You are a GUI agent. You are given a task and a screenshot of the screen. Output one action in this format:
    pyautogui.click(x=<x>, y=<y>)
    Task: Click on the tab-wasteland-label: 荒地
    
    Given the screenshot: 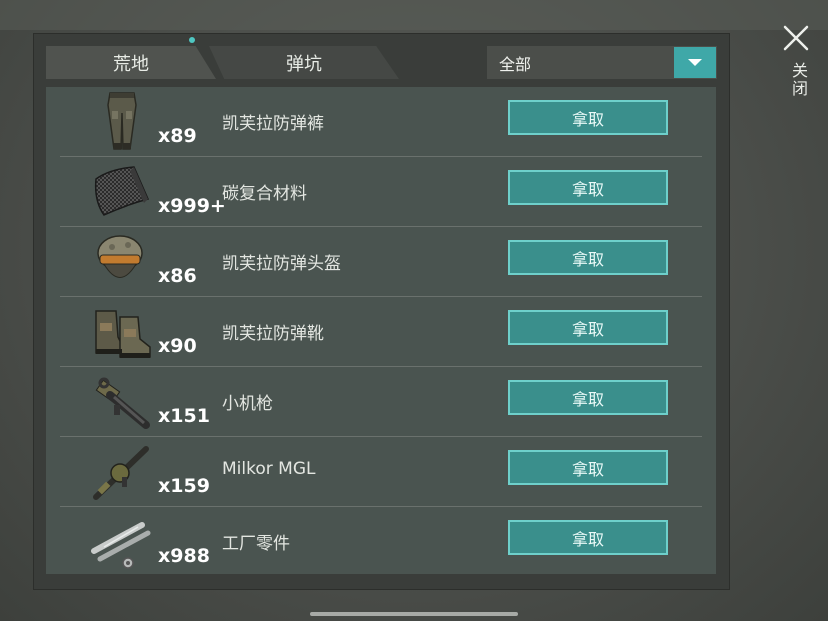 What is the action you would take?
    pyautogui.click(x=131, y=64)
    